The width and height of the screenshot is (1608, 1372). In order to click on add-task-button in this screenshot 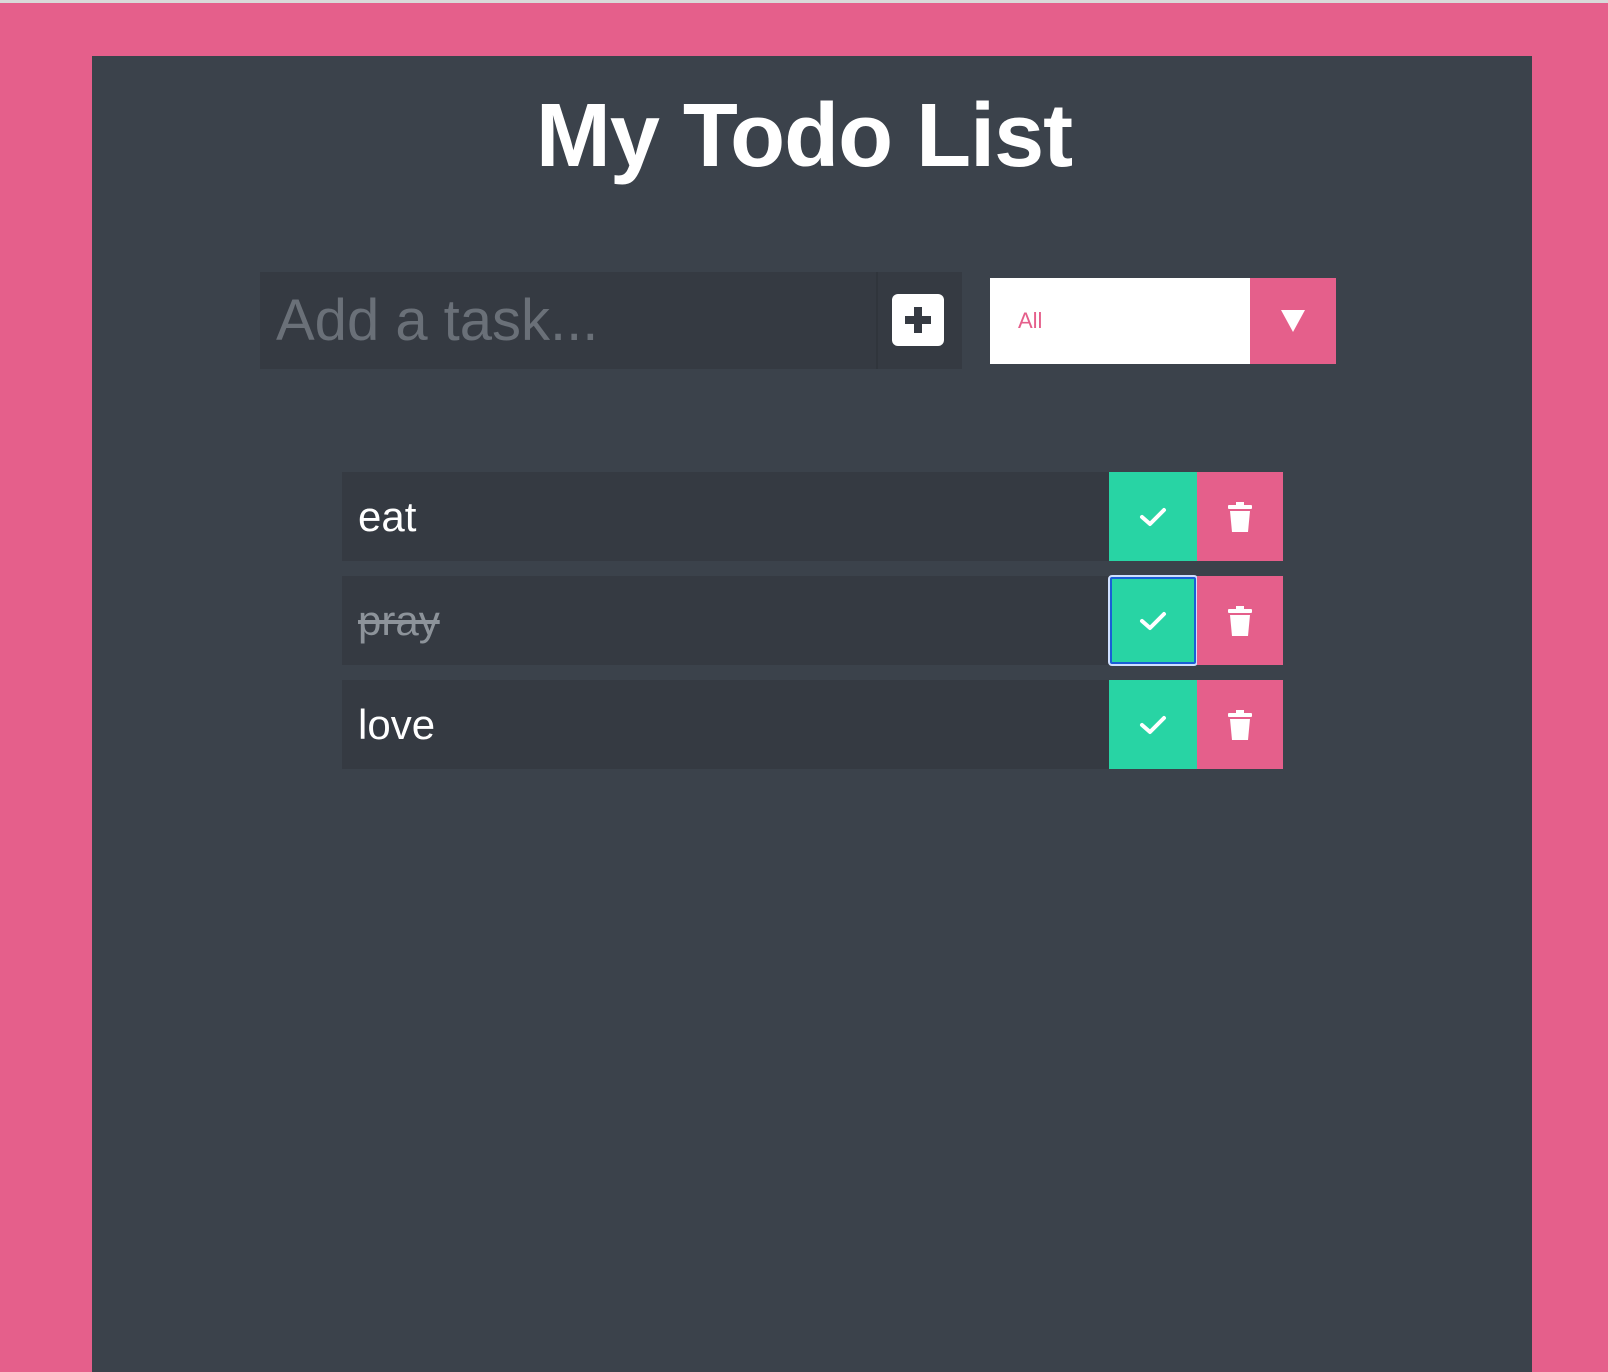, I will do `click(918, 320)`.